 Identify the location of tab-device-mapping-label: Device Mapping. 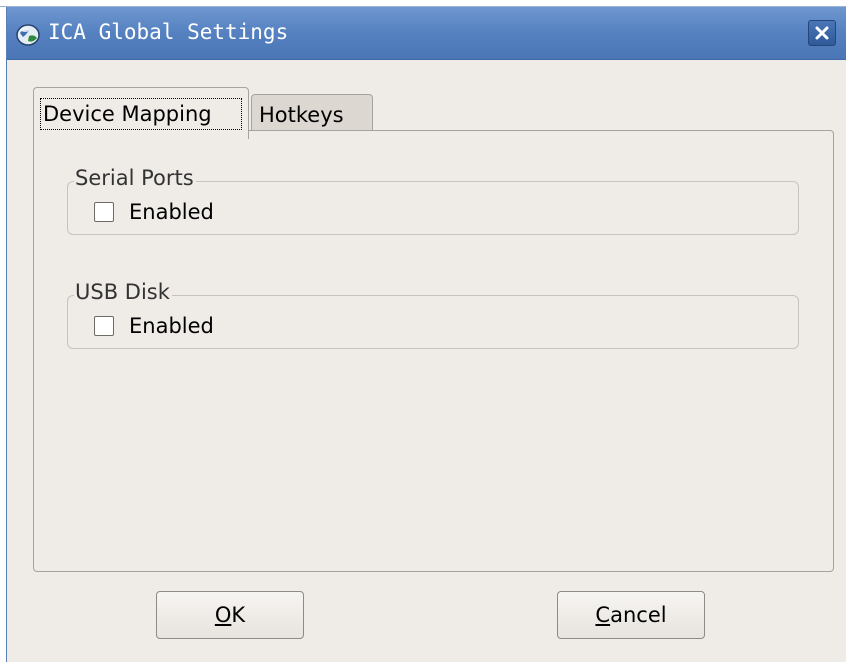
(141, 114).